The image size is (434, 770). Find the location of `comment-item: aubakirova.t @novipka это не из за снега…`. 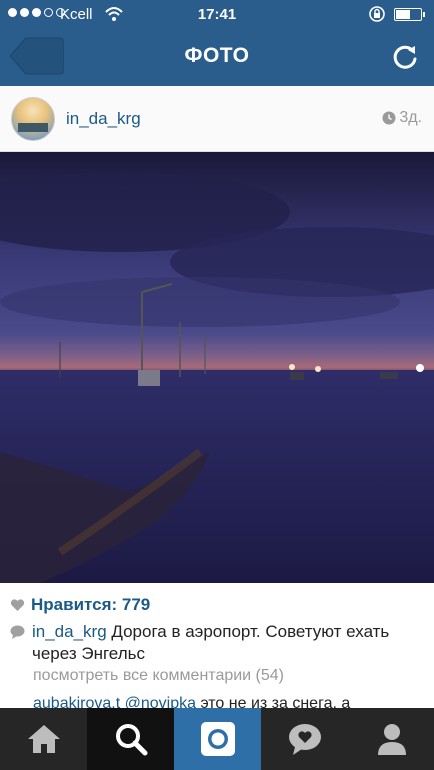

comment-item: aubakirova.t @novipka это не из за снега… is located at coordinates (233, 701).